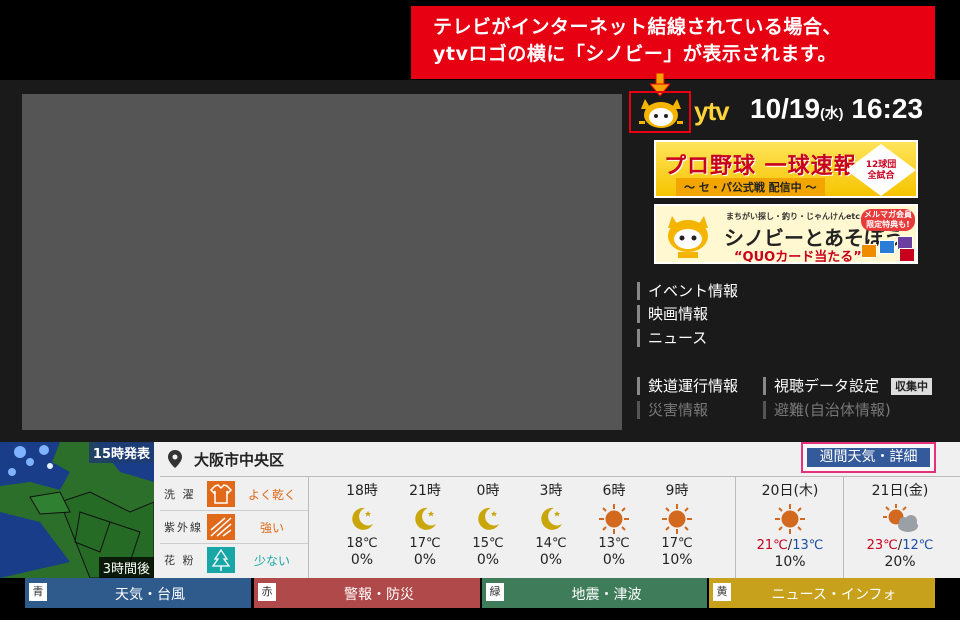  Describe the element at coordinates (887, 108) in the screenshot. I see `clock-time: 16:23` at that location.